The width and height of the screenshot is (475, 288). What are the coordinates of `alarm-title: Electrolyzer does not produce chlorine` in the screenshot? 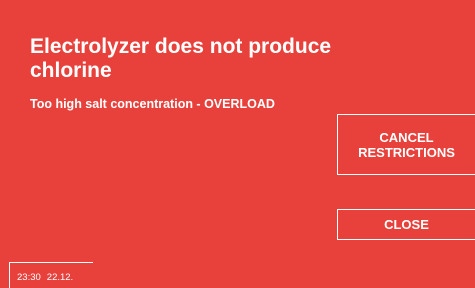 It's located at (181, 58).